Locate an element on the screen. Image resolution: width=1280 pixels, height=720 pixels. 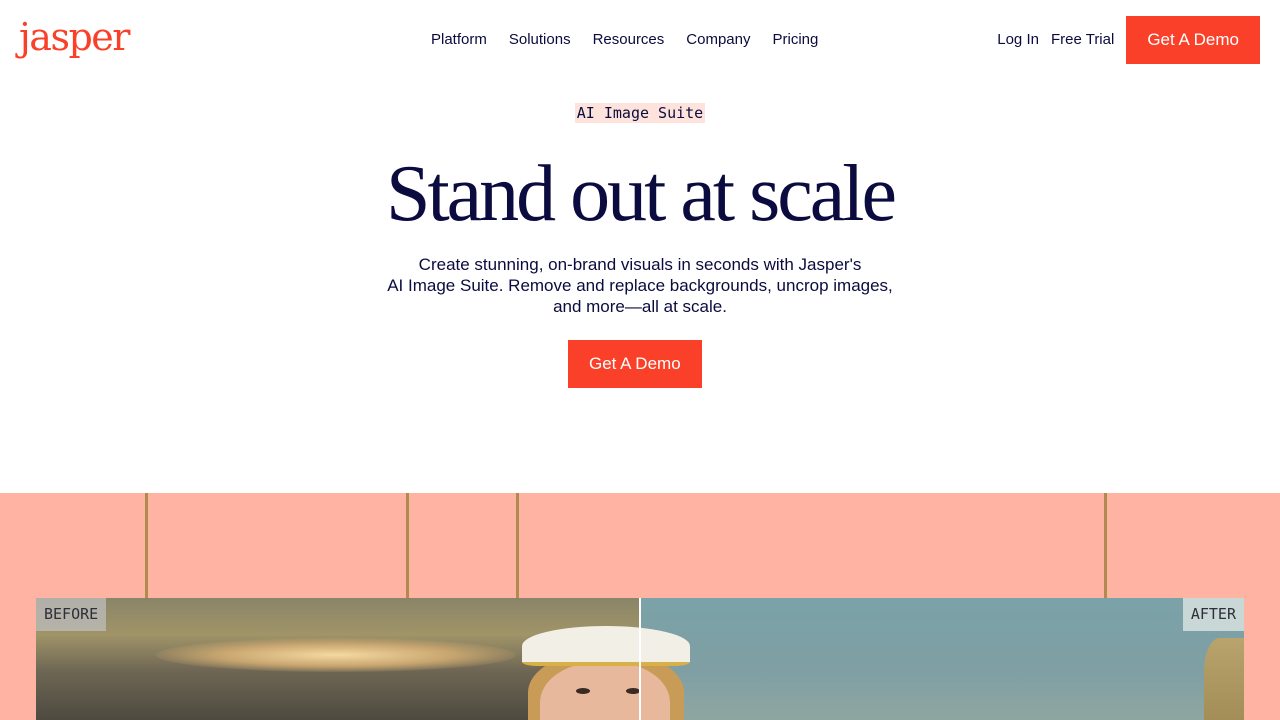
hero-badge: AI Image Suite is located at coordinates (640, 113).